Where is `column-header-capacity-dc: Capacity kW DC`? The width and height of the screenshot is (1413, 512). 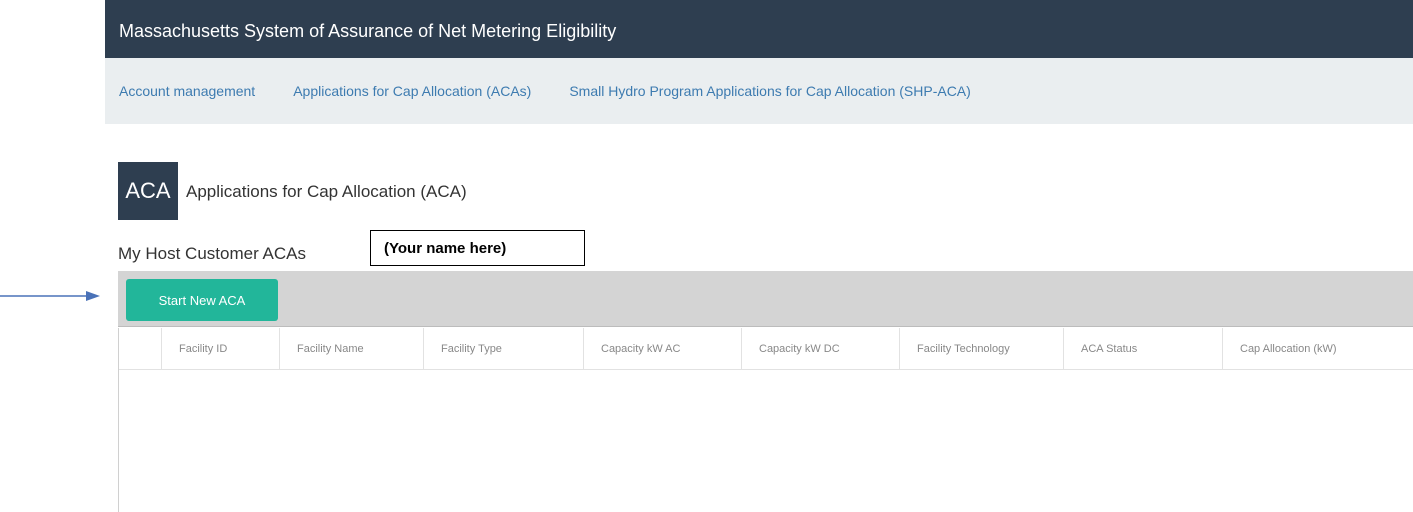
column-header-capacity-dc: Capacity kW DC is located at coordinates (820, 349).